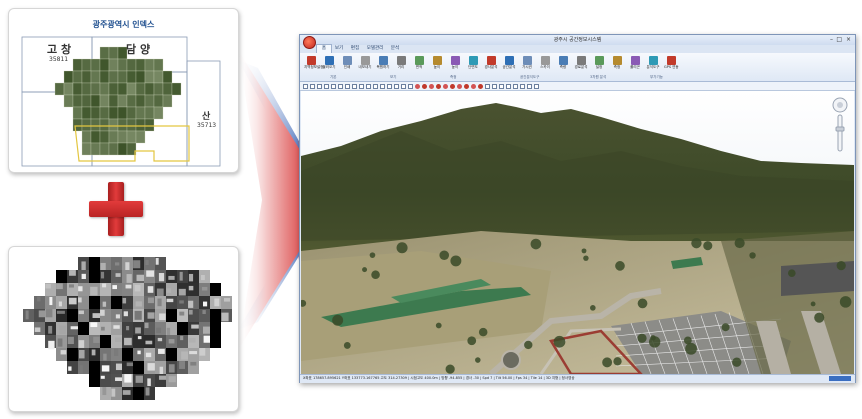 This screenshot has height=419, width=862. I want to click on ribbon-button-7: 높이, so click(437, 62).